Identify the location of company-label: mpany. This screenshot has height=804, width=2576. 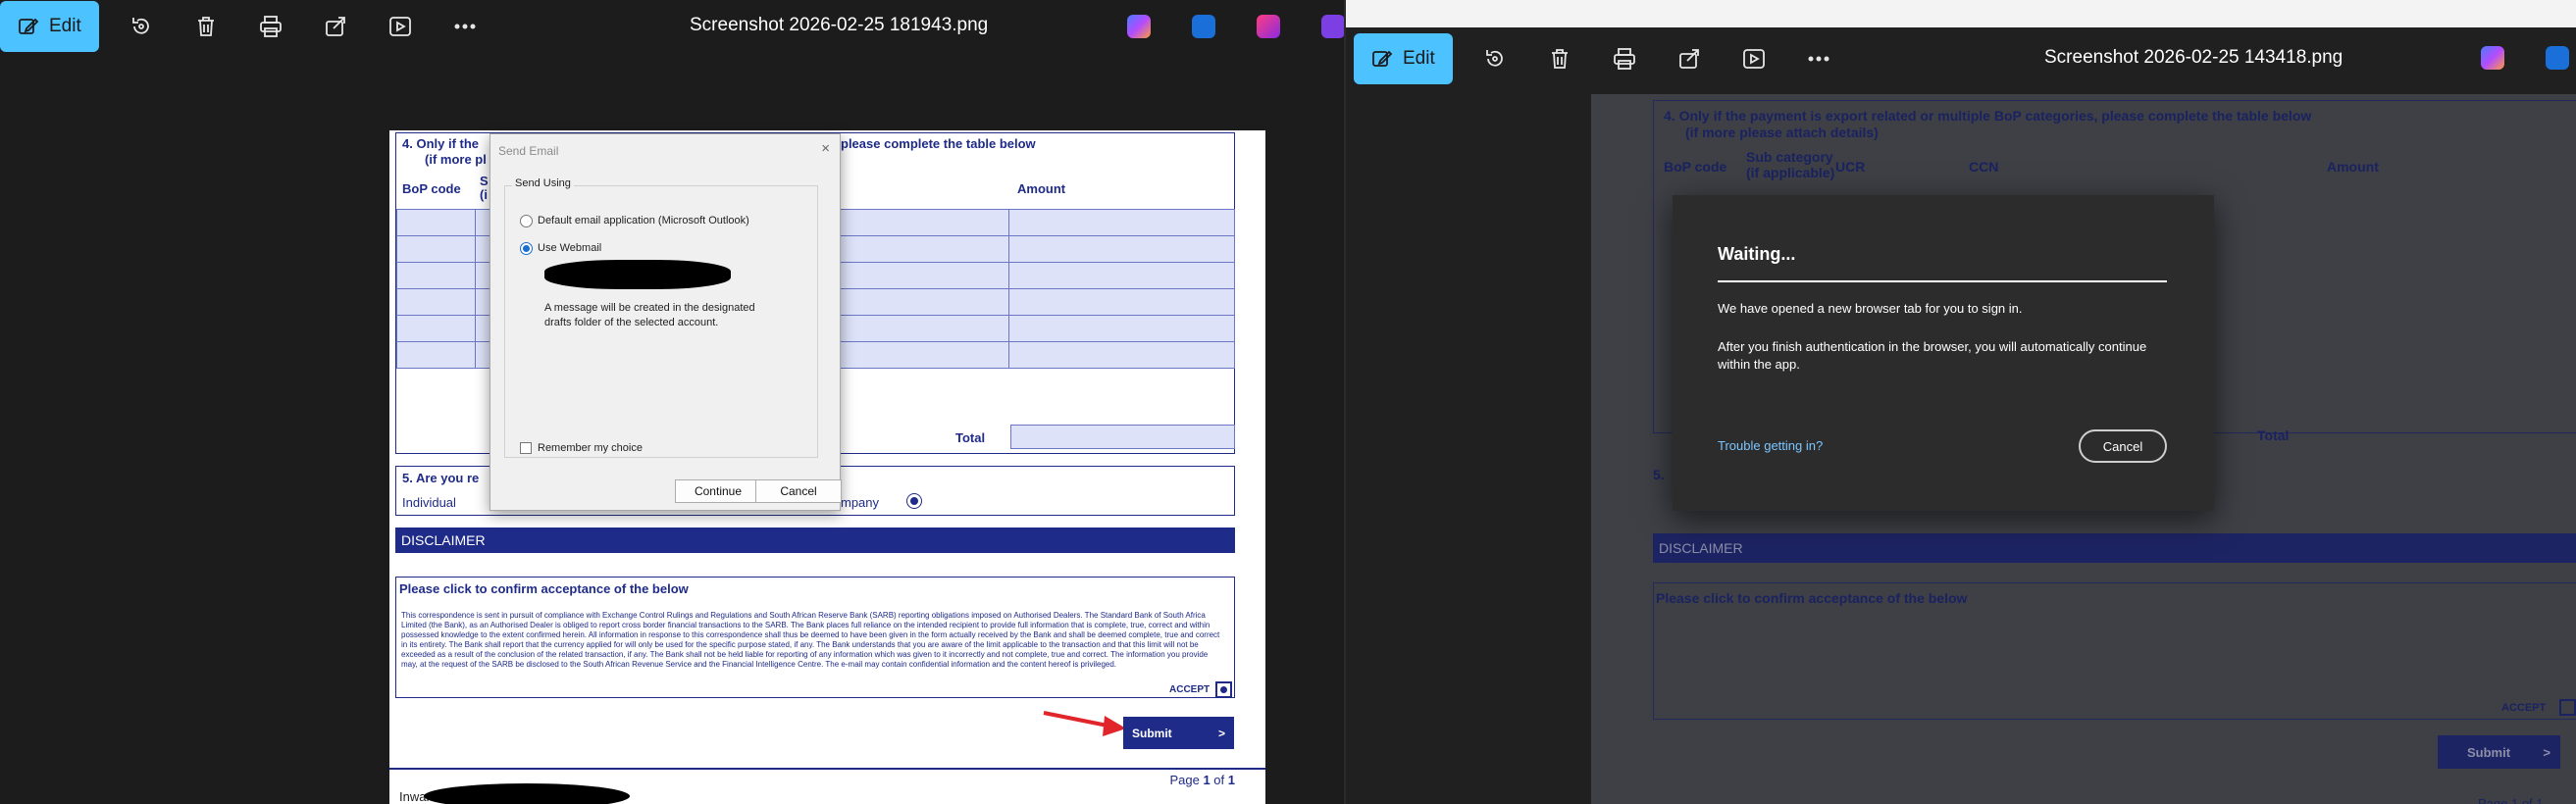
(860, 502).